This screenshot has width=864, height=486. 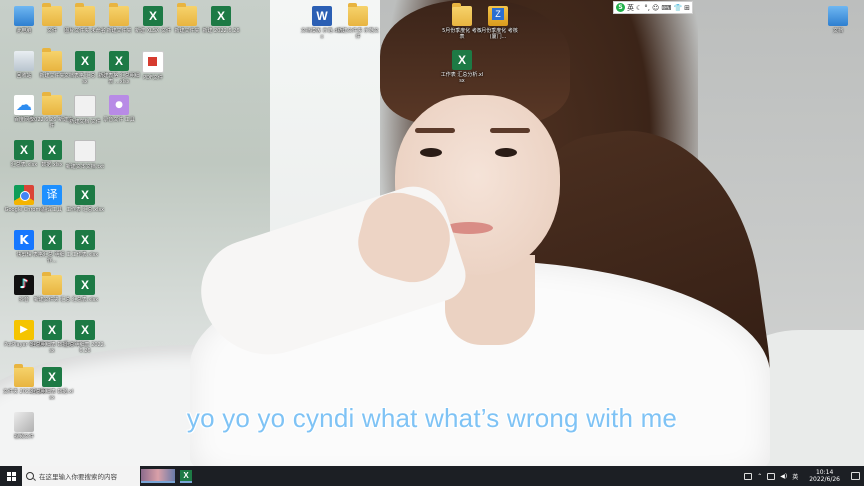 I want to click on volume-icon: ◀), so click(x=783, y=476).